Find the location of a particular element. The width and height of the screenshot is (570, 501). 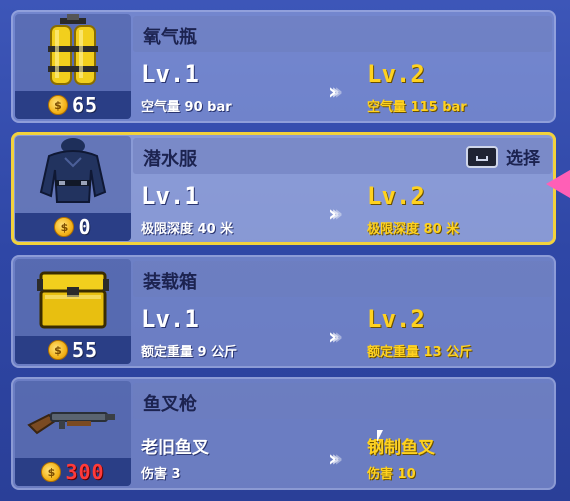

next-stat: 空气量 115 bar is located at coordinates (417, 107).